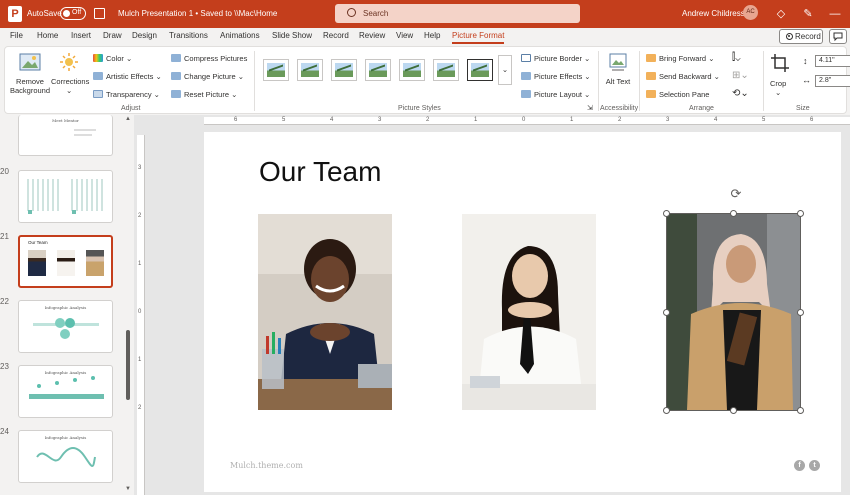 Image resolution: width=850 pixels, height=495 pixels. Describe the element at coordinates (668, 120) in the screenshot. I see `ruler-tick: 3` at that location.